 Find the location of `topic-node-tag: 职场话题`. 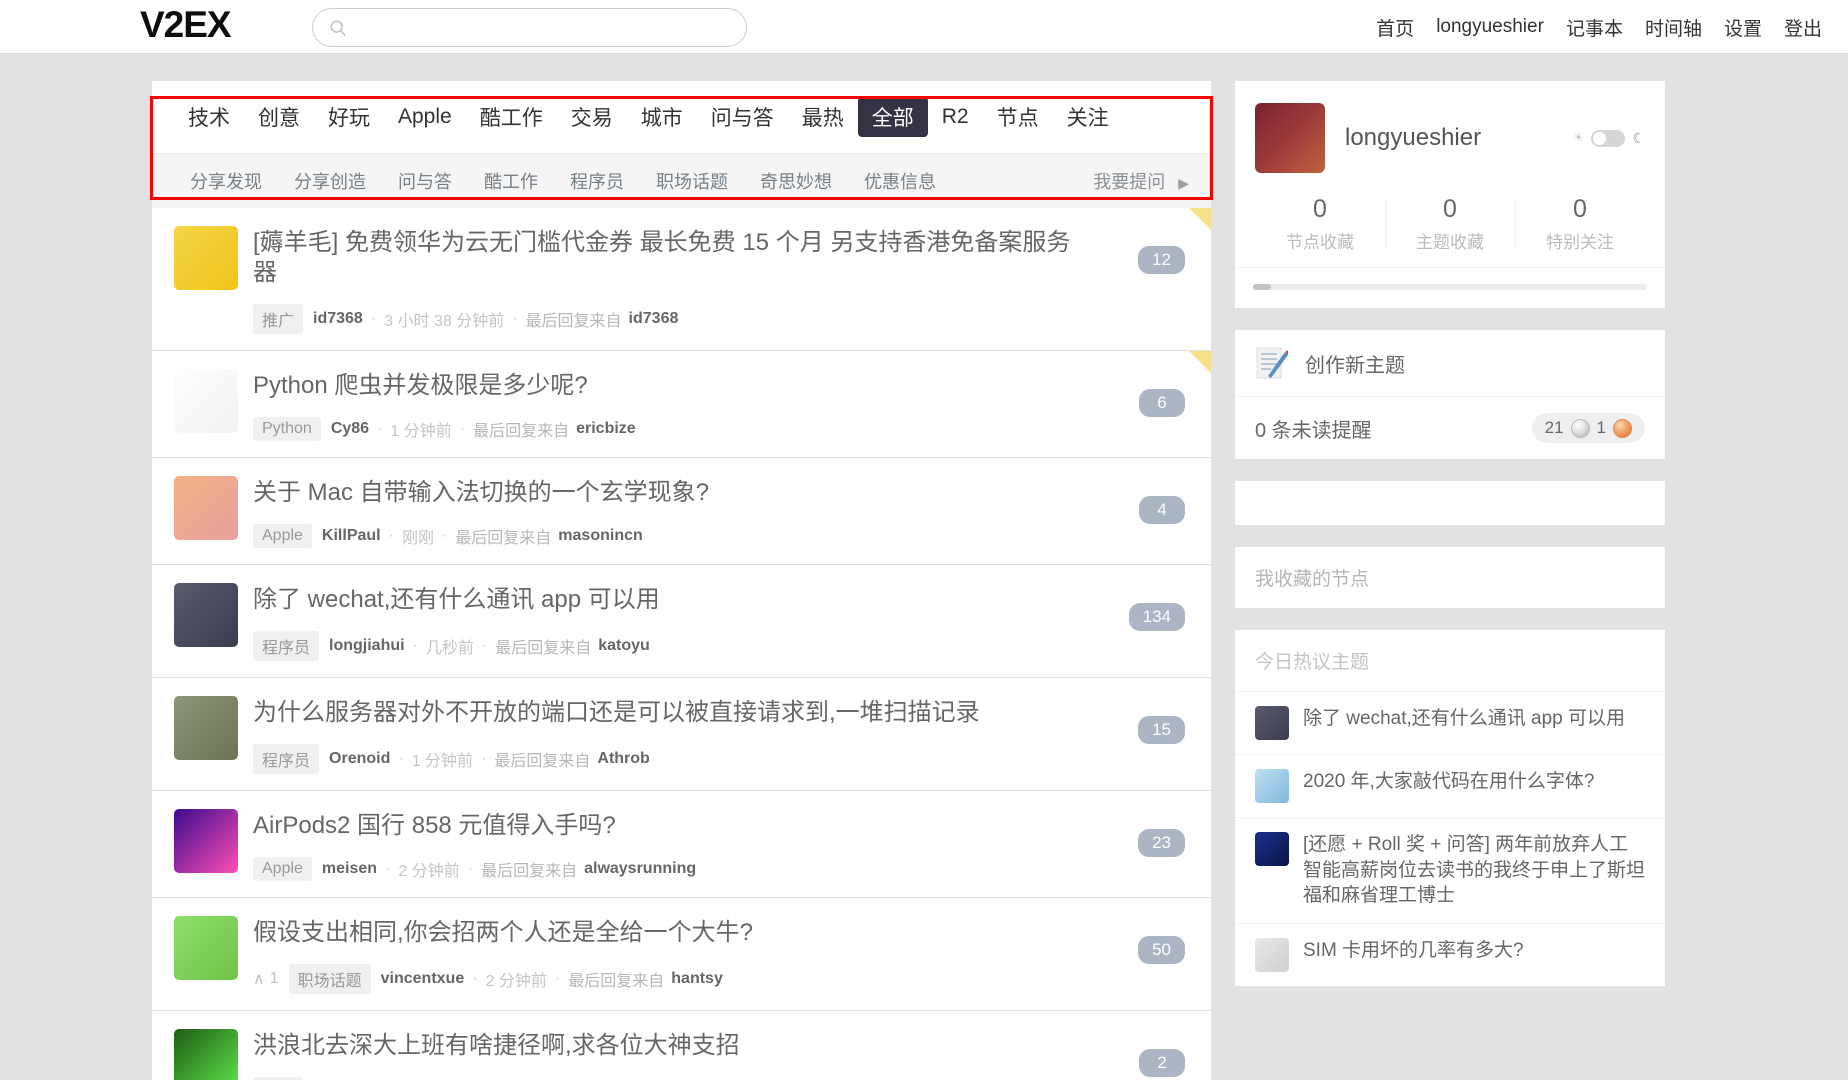

topic-node-tag: 职场话题 is located at coordinates (329, 979).